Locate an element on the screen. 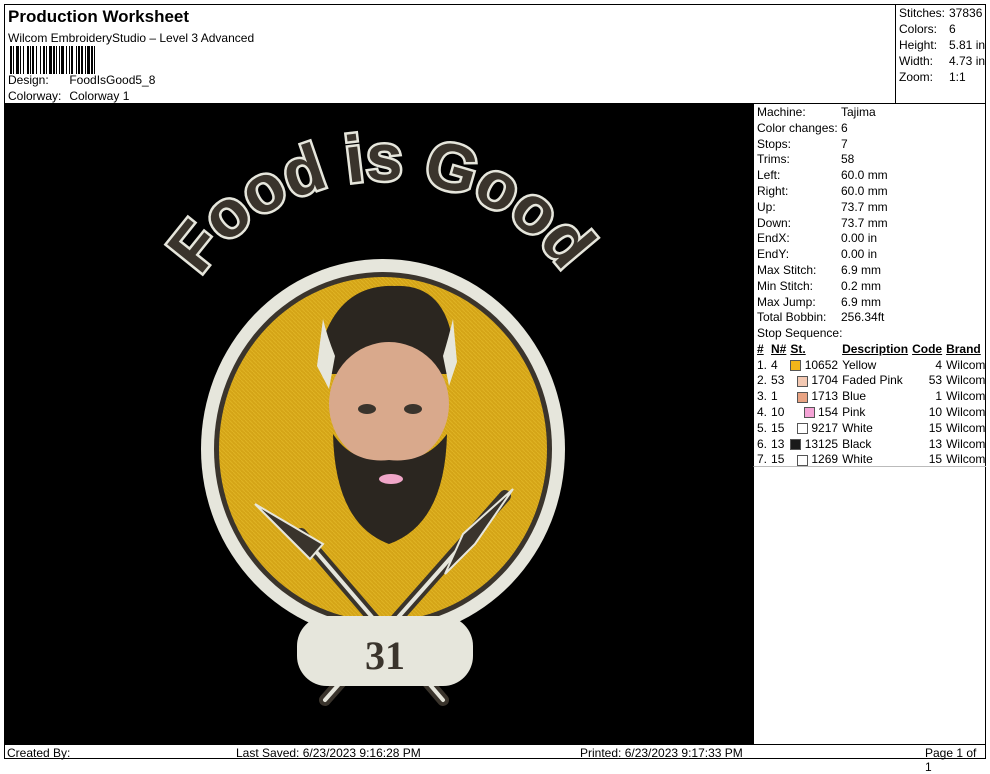 The image size is (990, 774). row-code-text: 53 is located at coordinates (935, 380).